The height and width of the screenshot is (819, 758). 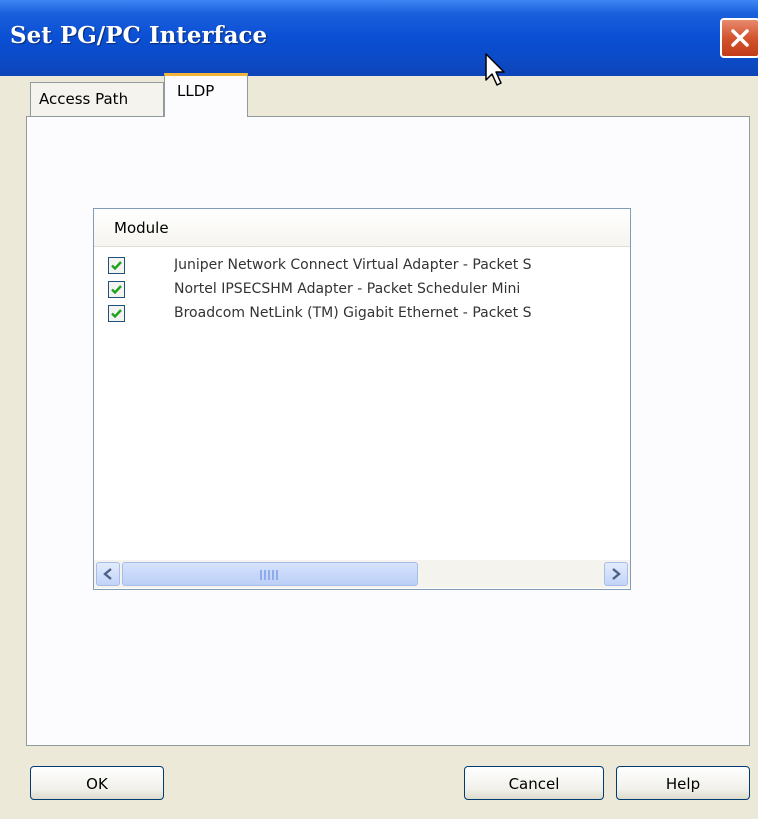 What do you see at coordinates (139, 35) in the screenshot?
I see `window-title: Set PG/PC Interface` at bounding box center [139, 35].